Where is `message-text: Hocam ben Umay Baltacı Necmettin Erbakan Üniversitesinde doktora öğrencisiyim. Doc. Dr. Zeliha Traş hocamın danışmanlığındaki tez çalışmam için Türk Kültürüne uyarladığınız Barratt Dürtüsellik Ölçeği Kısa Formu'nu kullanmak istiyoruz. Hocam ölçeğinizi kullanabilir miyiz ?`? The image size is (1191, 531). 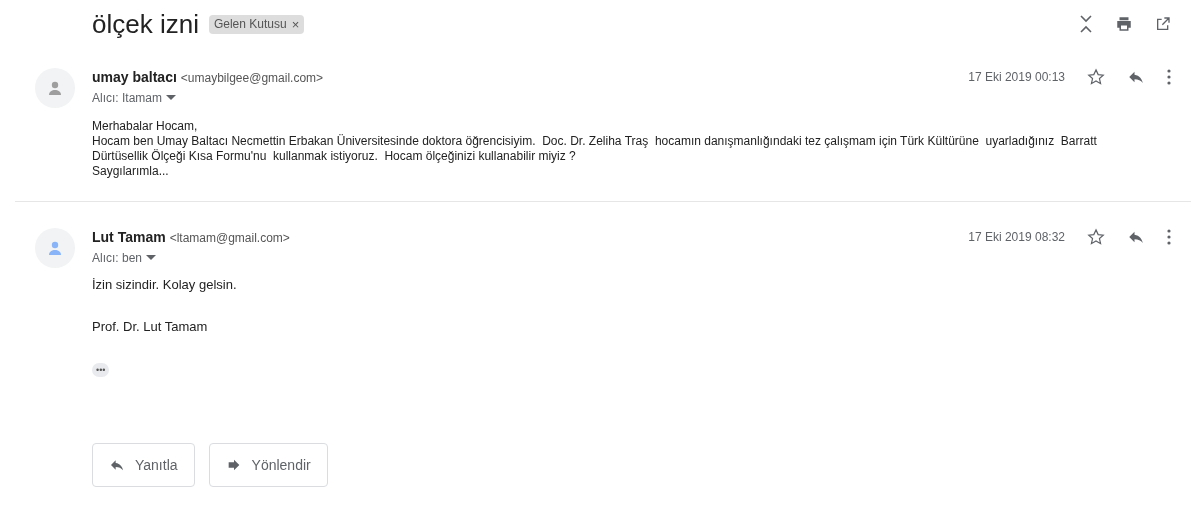 message-text: Hocam ben Umay Baltacı Necmettin Erbakan Üniversitesinde doktora öğrencisiyim. Doc. Dr. Zeliha Traş hocamın danışmanlığındaki tez çalışmam için Türk Kültürüne uyarladığınız Barratt Dürtüsellik Ölçeği Kısa Formu'nu kullanmak istiyoruz. Hocam ölçeğinizi kullanabilir miyiz ? is located at coordinates (595, 149).